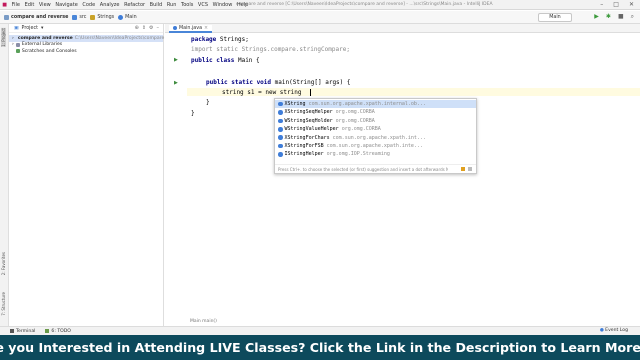 The height and width of the screenshot is (360, 640). What do you see at coordinates (375, 129) in the screenshot?
I see `suggestion-item: WStringValueHelper org.omg.CORBA` at bounding box center [375, 129].